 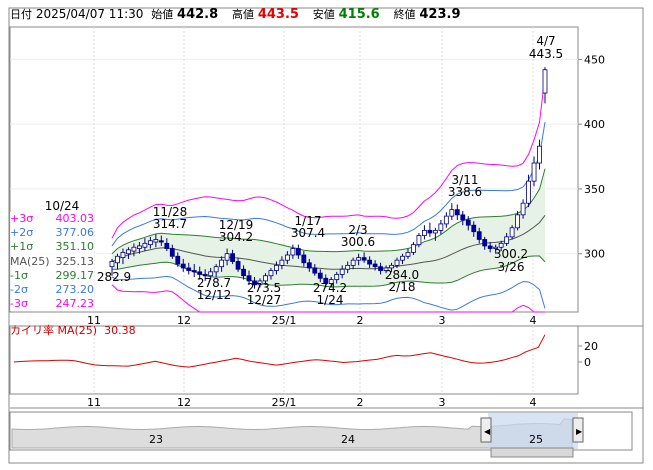 What do you see at coordinates (214, 295) in the screenshot?
I see `price-annotation: 12/12` at bounding box center [214, 295].